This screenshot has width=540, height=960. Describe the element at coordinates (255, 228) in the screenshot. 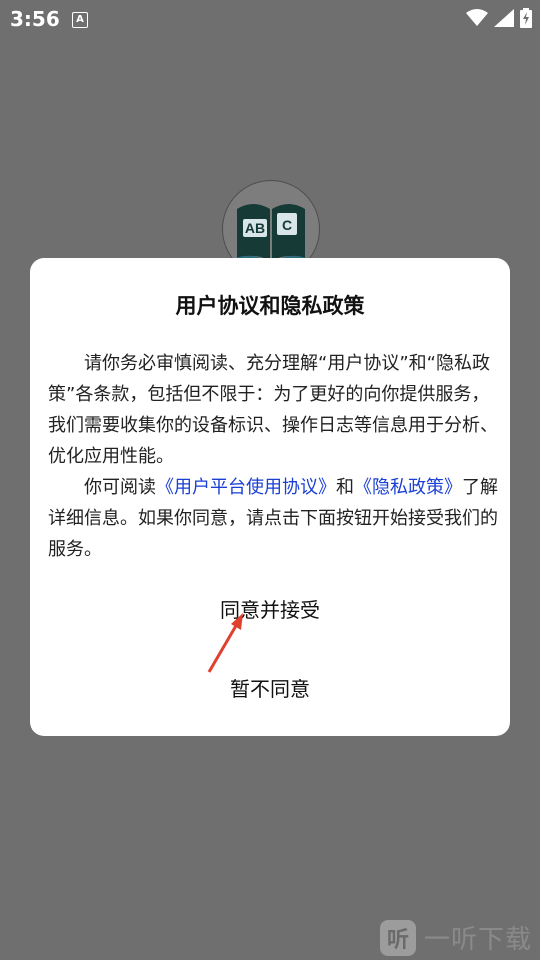

I see `logo-letters-ab: AB` at that location.